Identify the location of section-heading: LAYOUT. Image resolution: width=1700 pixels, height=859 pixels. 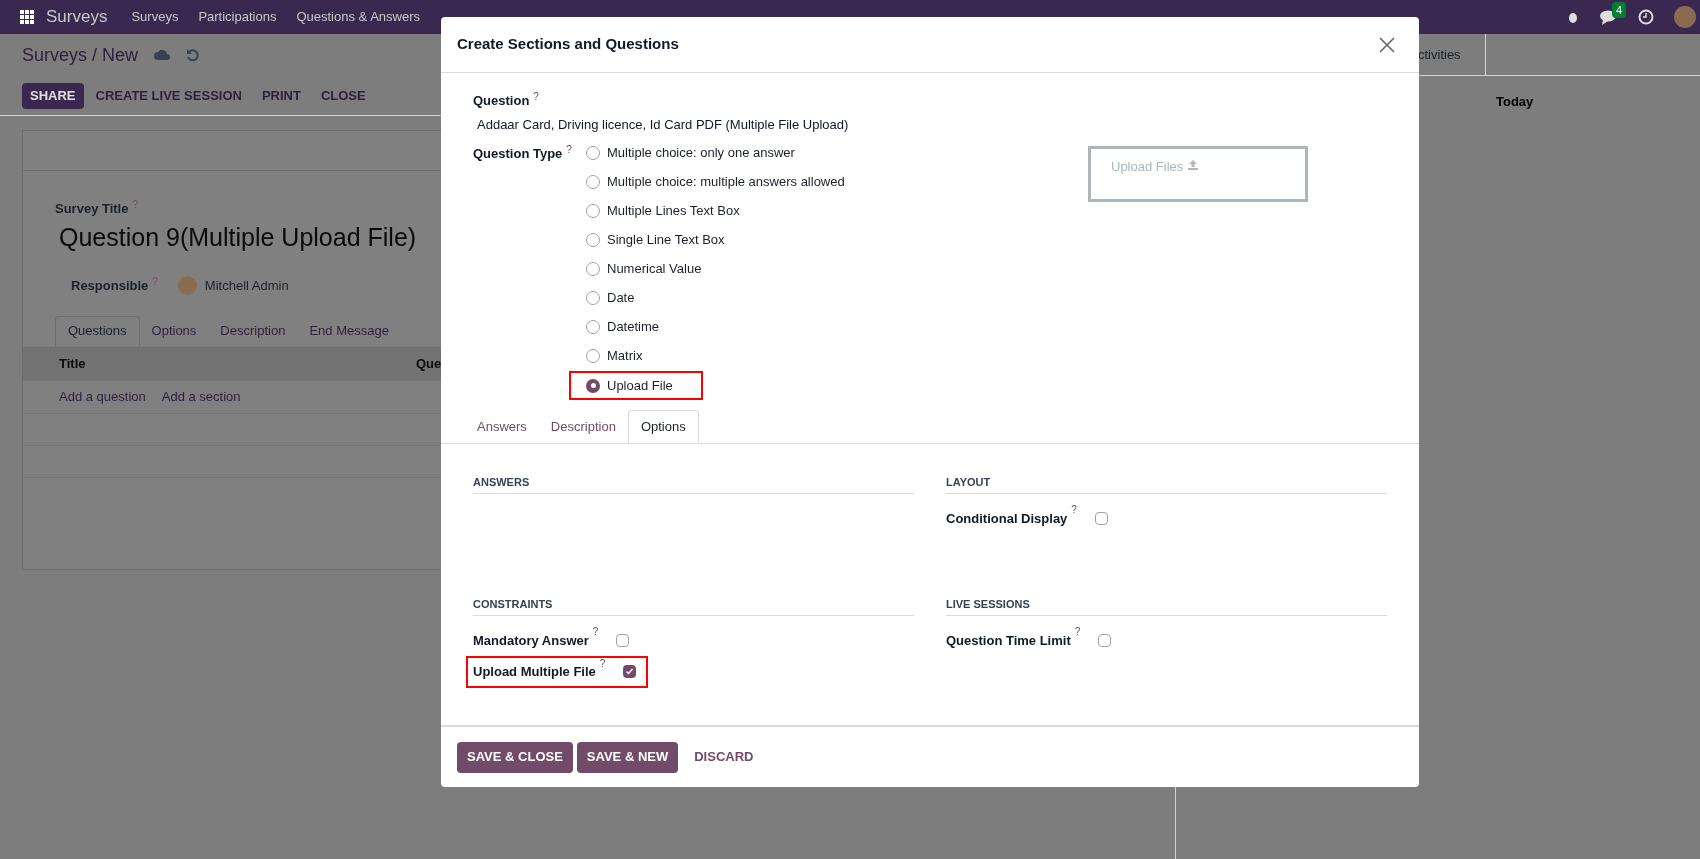
(1166, 484).